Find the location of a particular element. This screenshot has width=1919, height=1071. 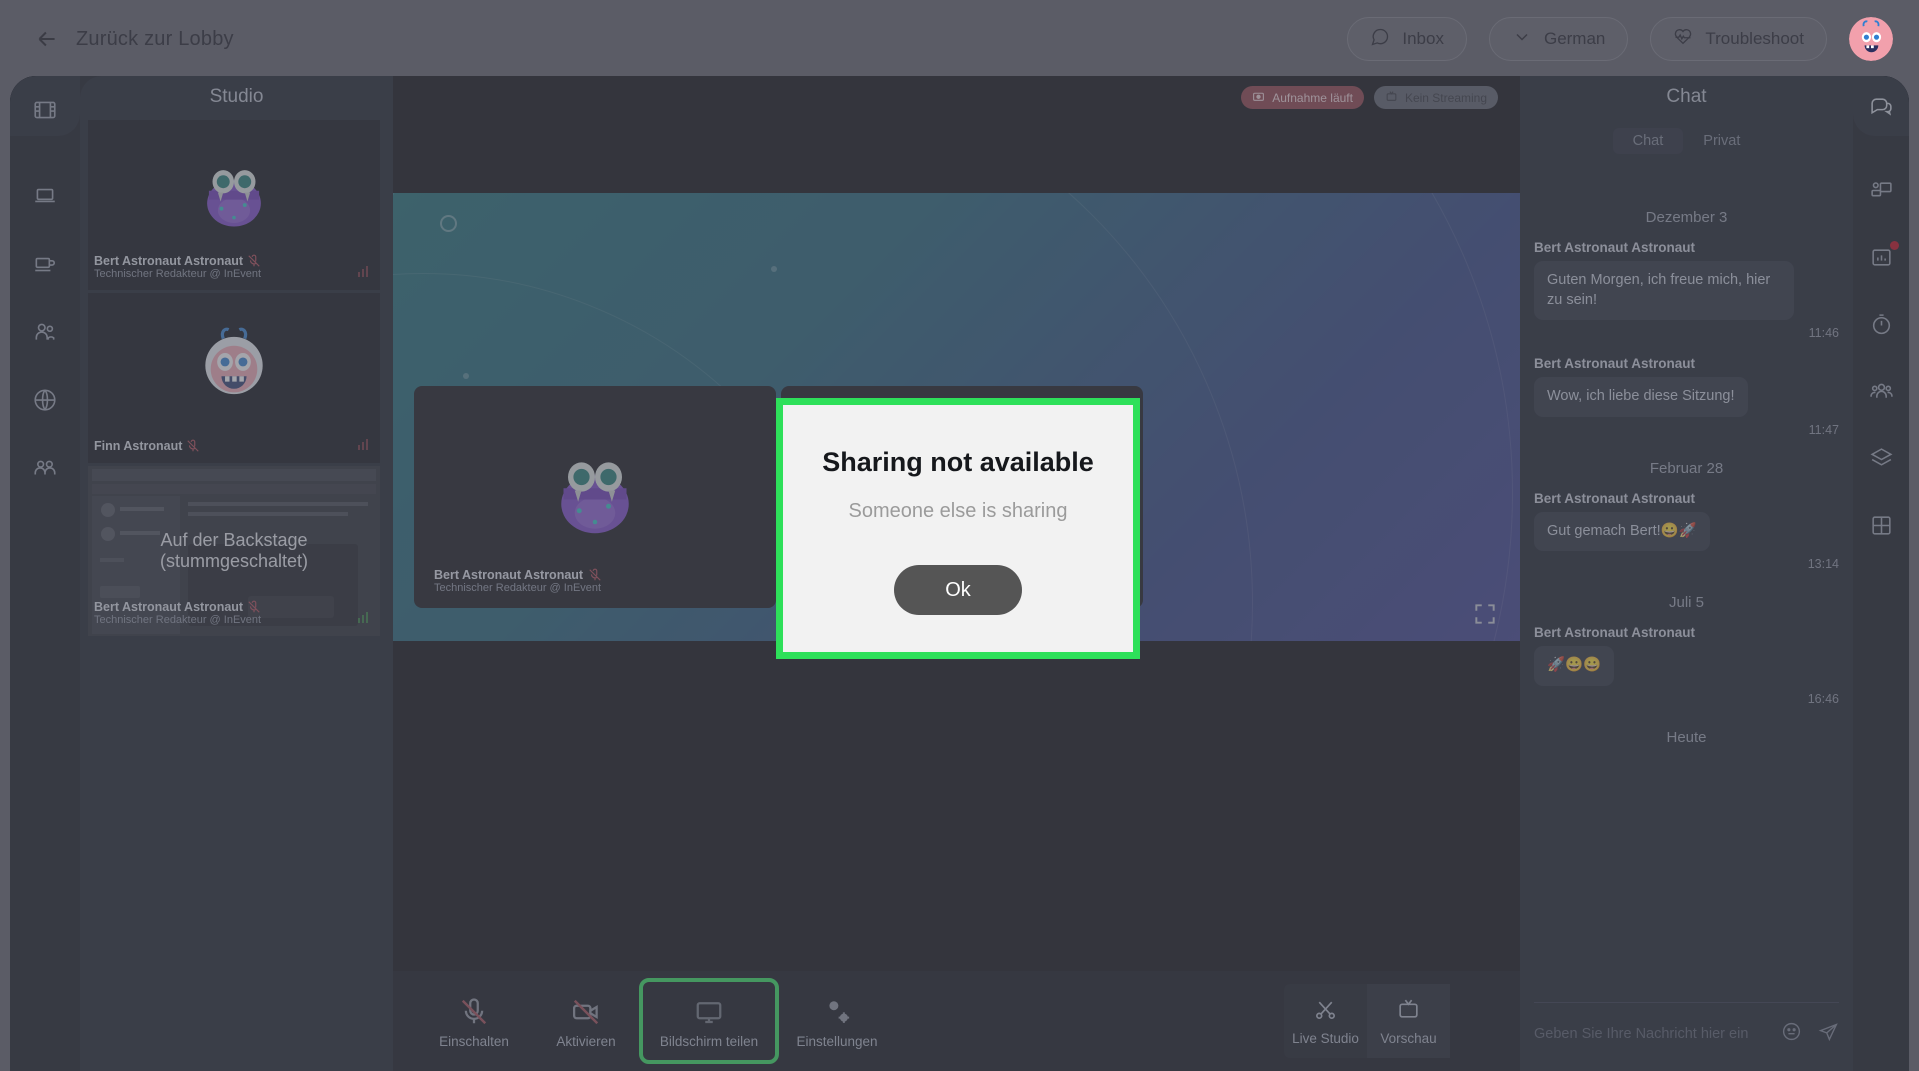

chat-day-separator: Juli 5 is located at coordinates (1686, 603).